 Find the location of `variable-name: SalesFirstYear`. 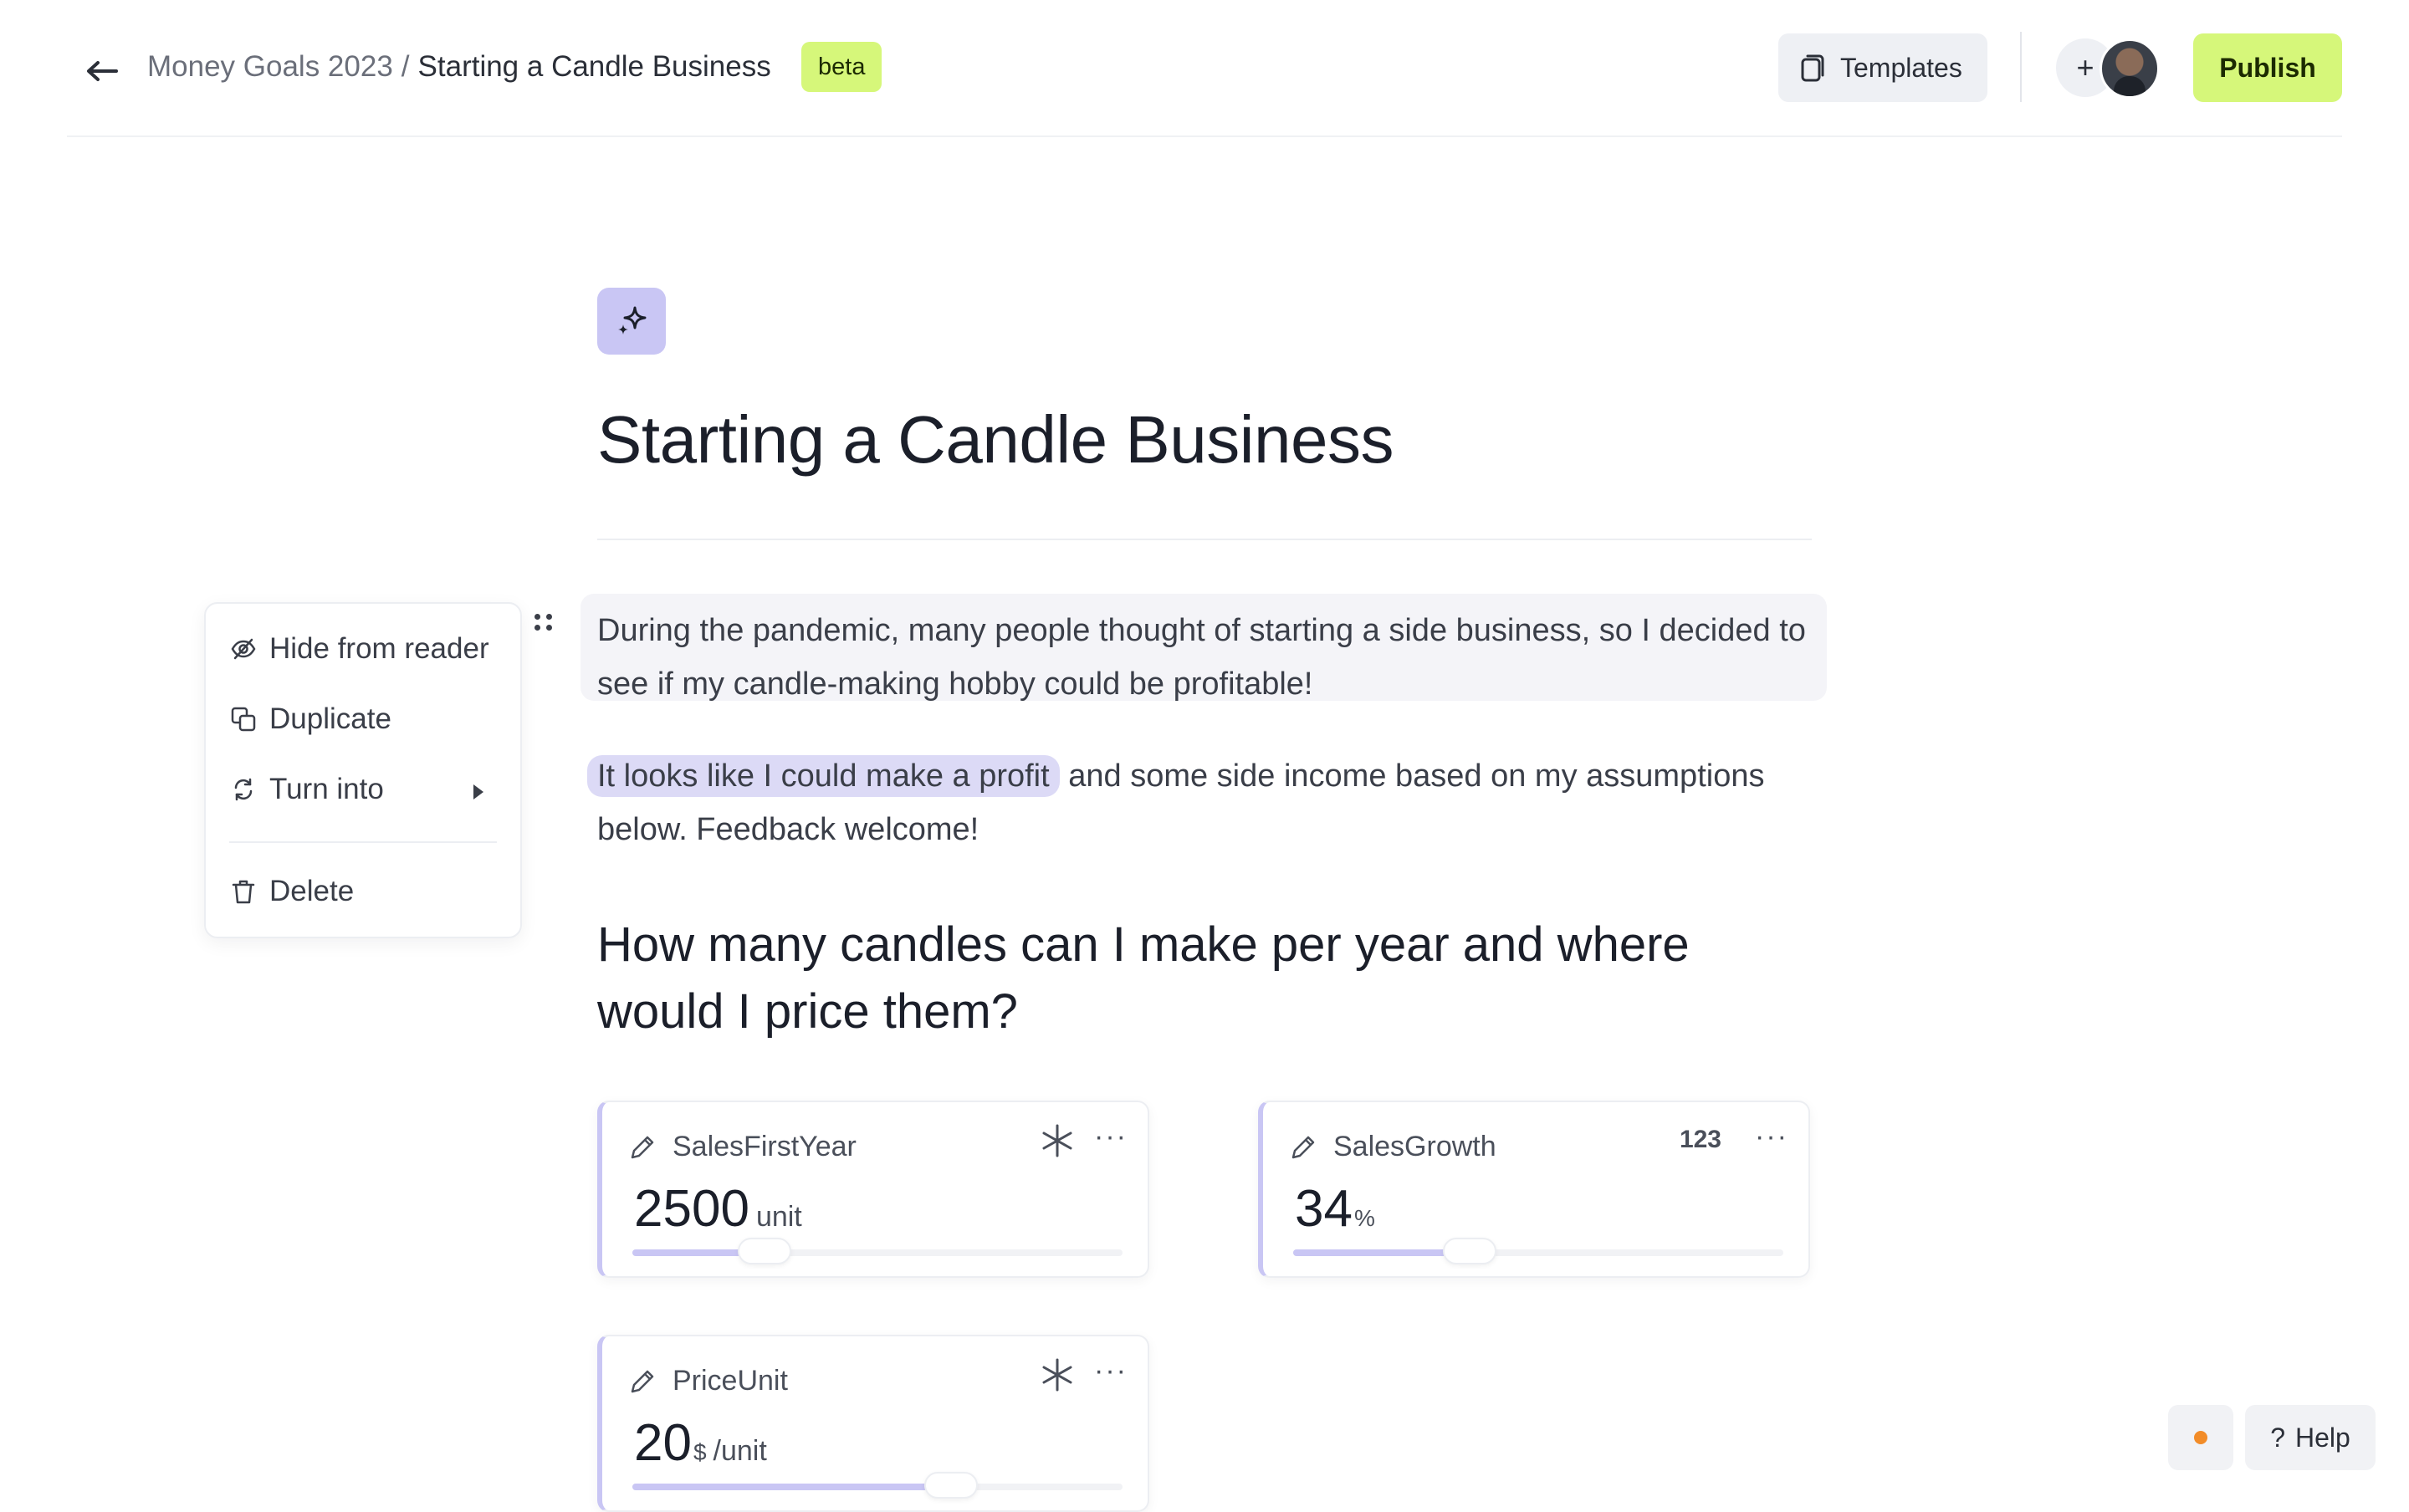

variable-name: SalesFirstYear is located at coordinates (765, 1146).